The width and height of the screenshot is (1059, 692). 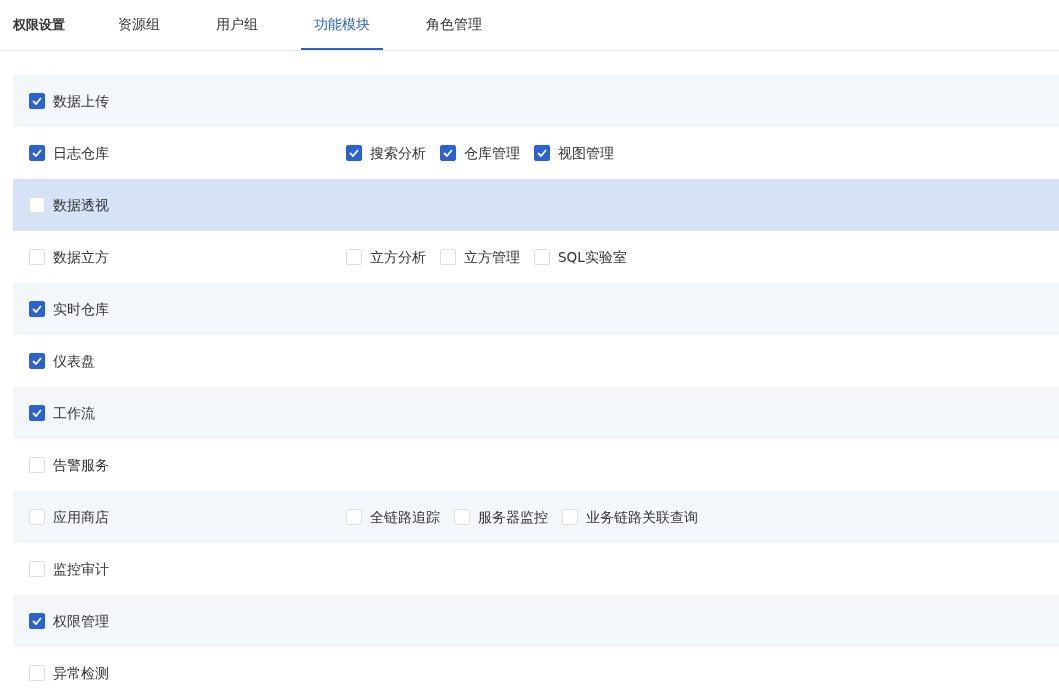 I want to click on checkbox-label: 仓库管理, so click(x=492, y=153).